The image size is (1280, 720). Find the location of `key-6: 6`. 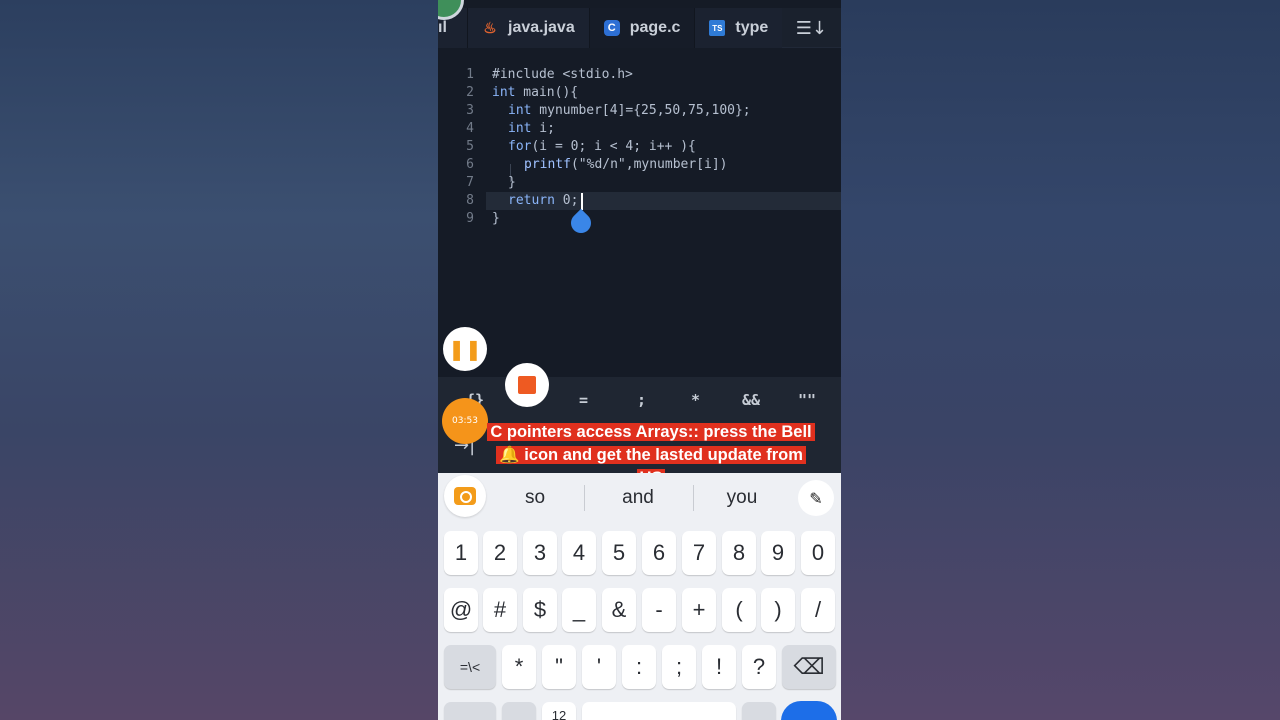

key-6: 6 is located at coordinates (659, 553).